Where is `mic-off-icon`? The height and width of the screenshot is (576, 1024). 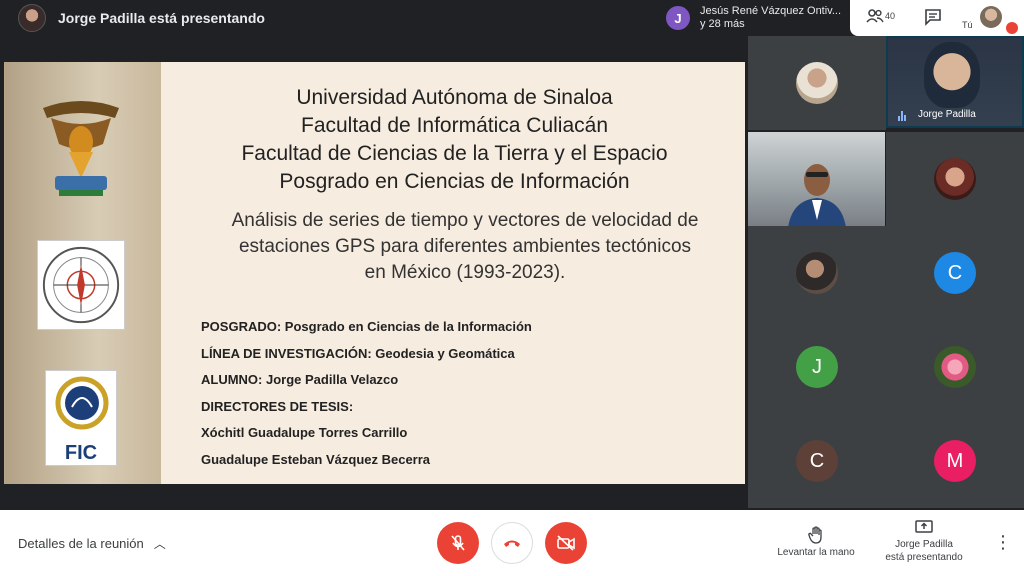 mic-off-icon is located at coordinates (458, 543).